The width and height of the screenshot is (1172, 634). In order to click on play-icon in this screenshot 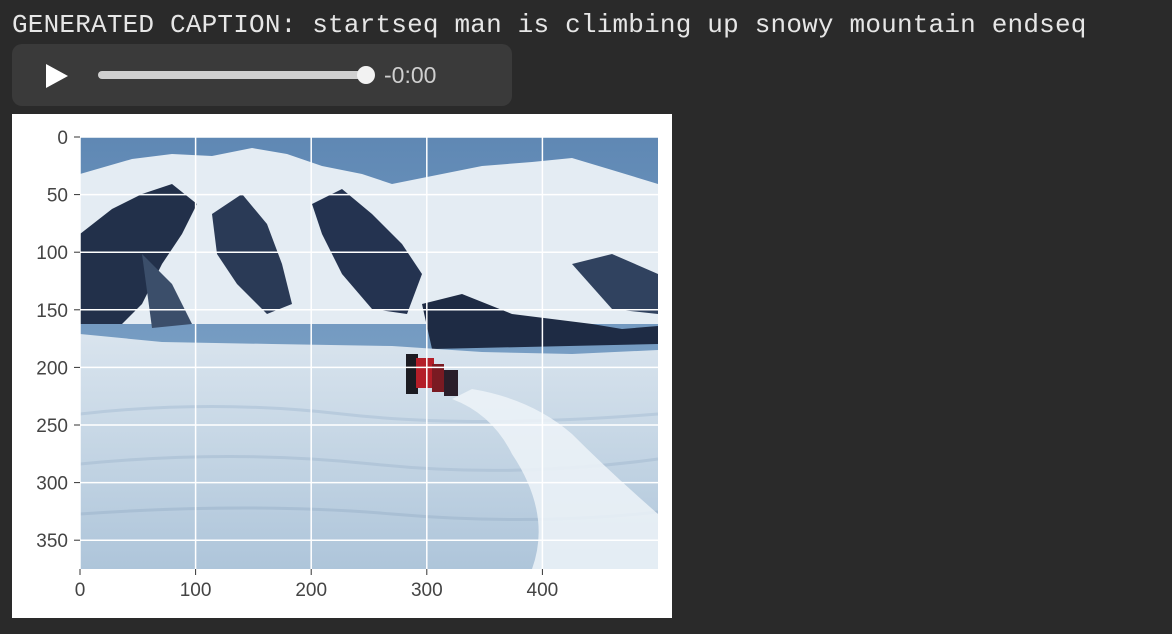, I will do `click(57, 76)`.